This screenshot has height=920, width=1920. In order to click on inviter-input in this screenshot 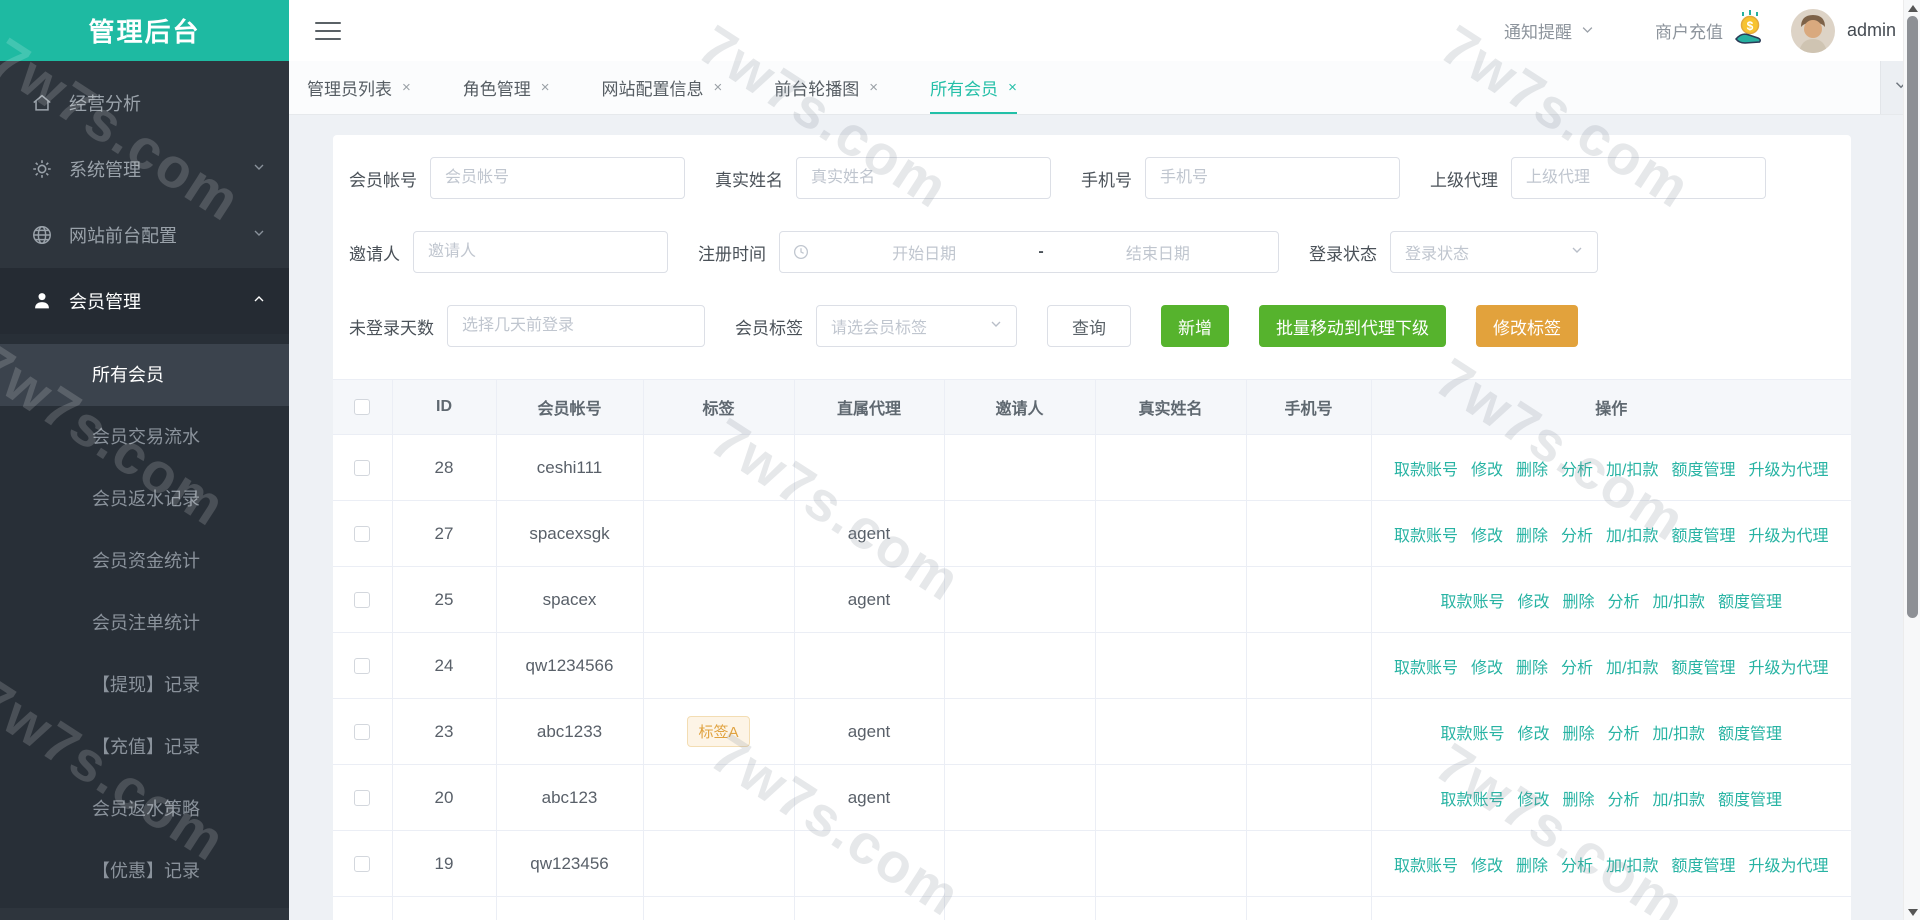, I will do `click(540, 252)`.